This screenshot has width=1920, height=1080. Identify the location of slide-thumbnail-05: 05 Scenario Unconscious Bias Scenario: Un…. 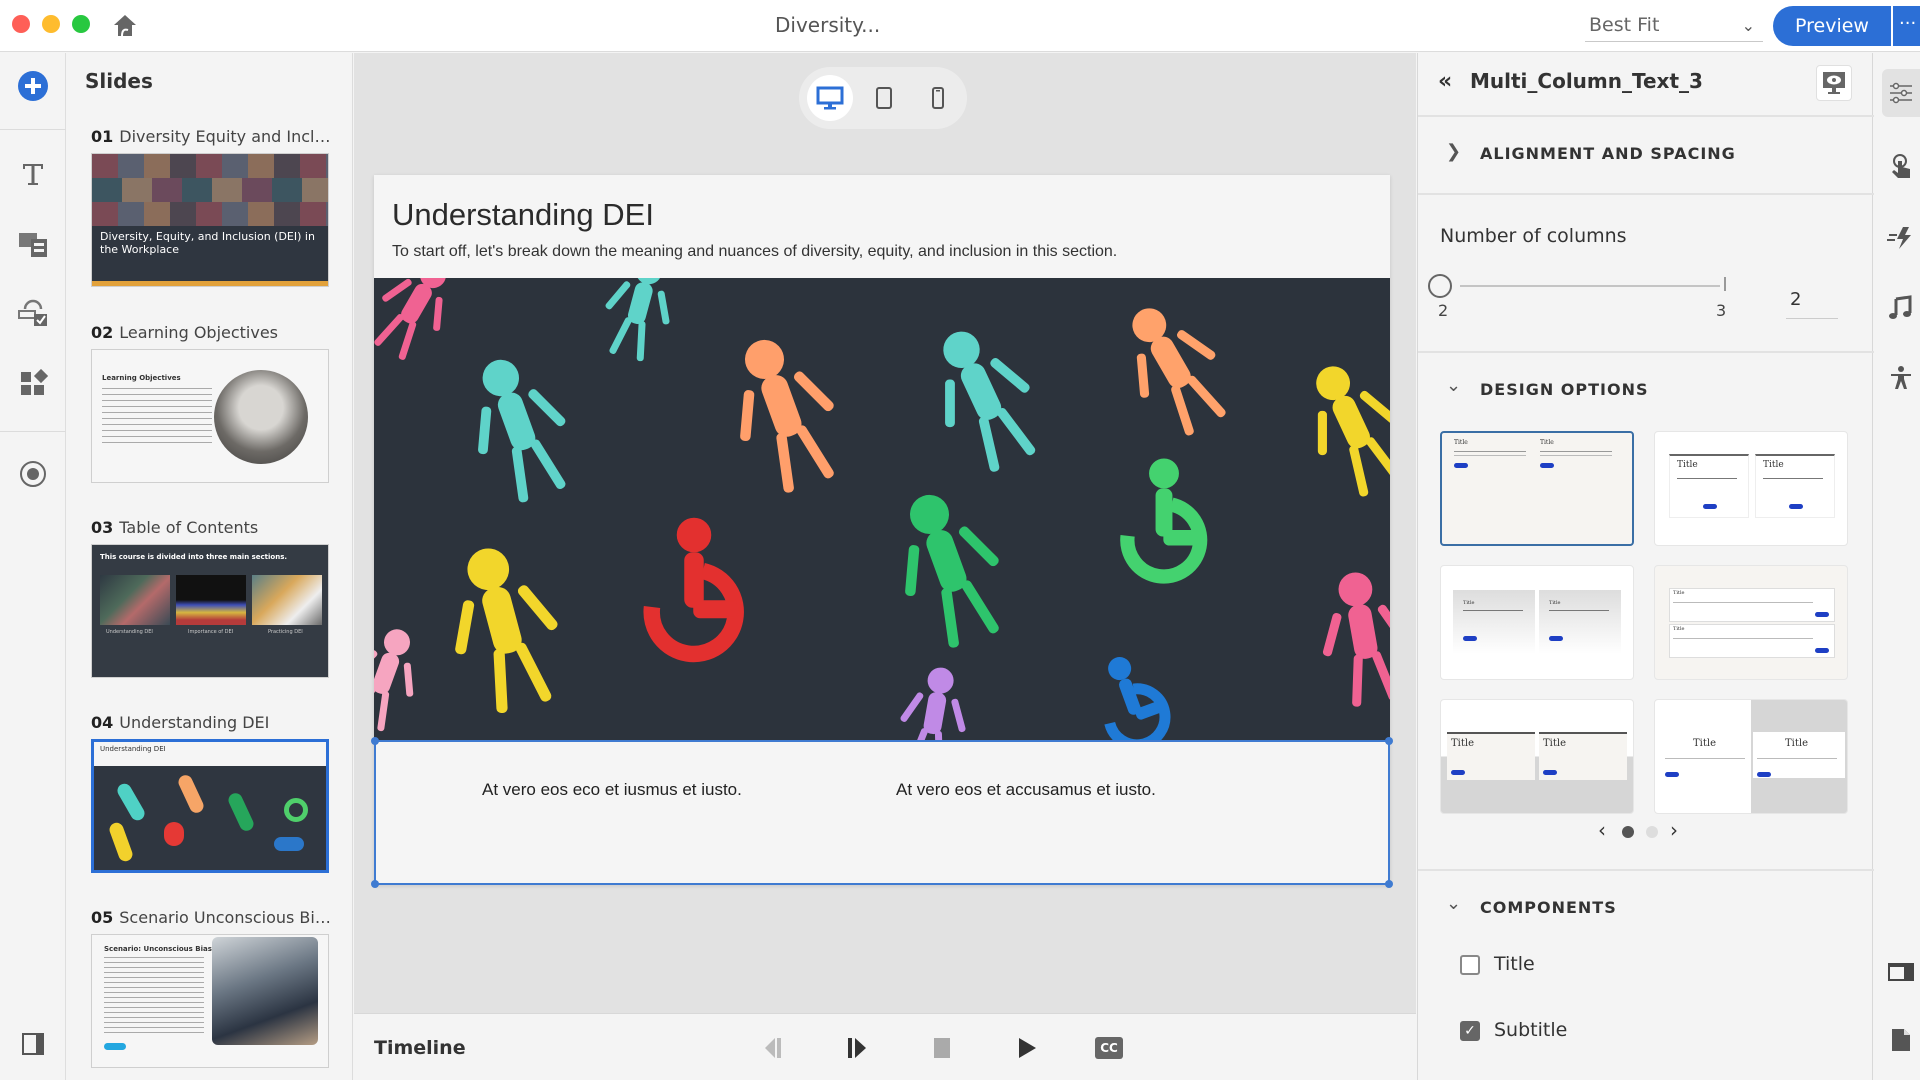
(211, 988).